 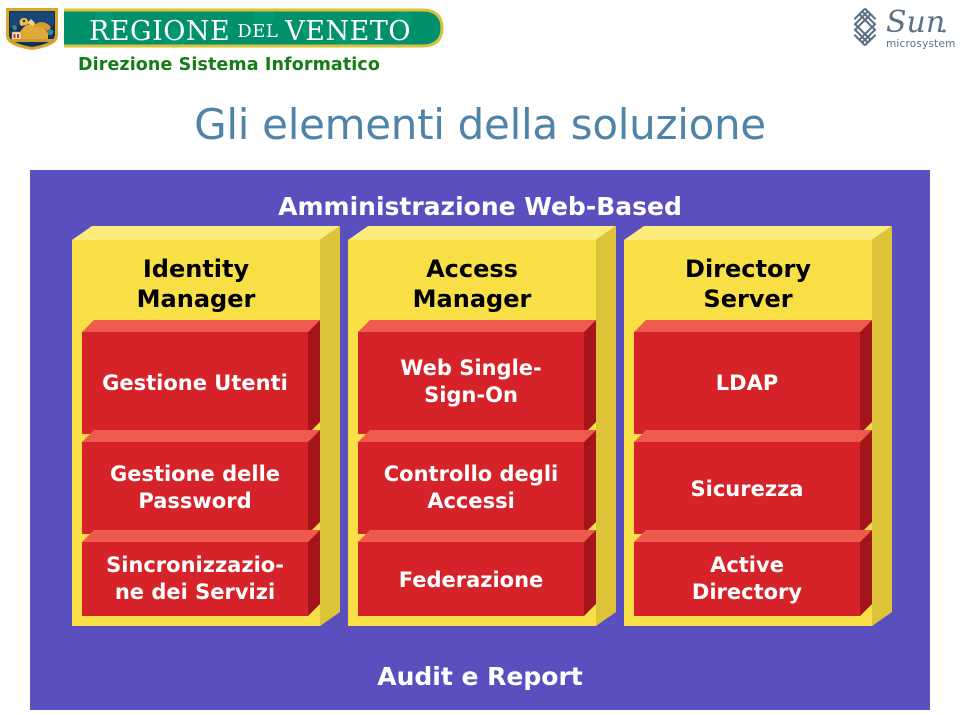 I want to click on item-label-line1: Federazione, so click(x=471, y=580).